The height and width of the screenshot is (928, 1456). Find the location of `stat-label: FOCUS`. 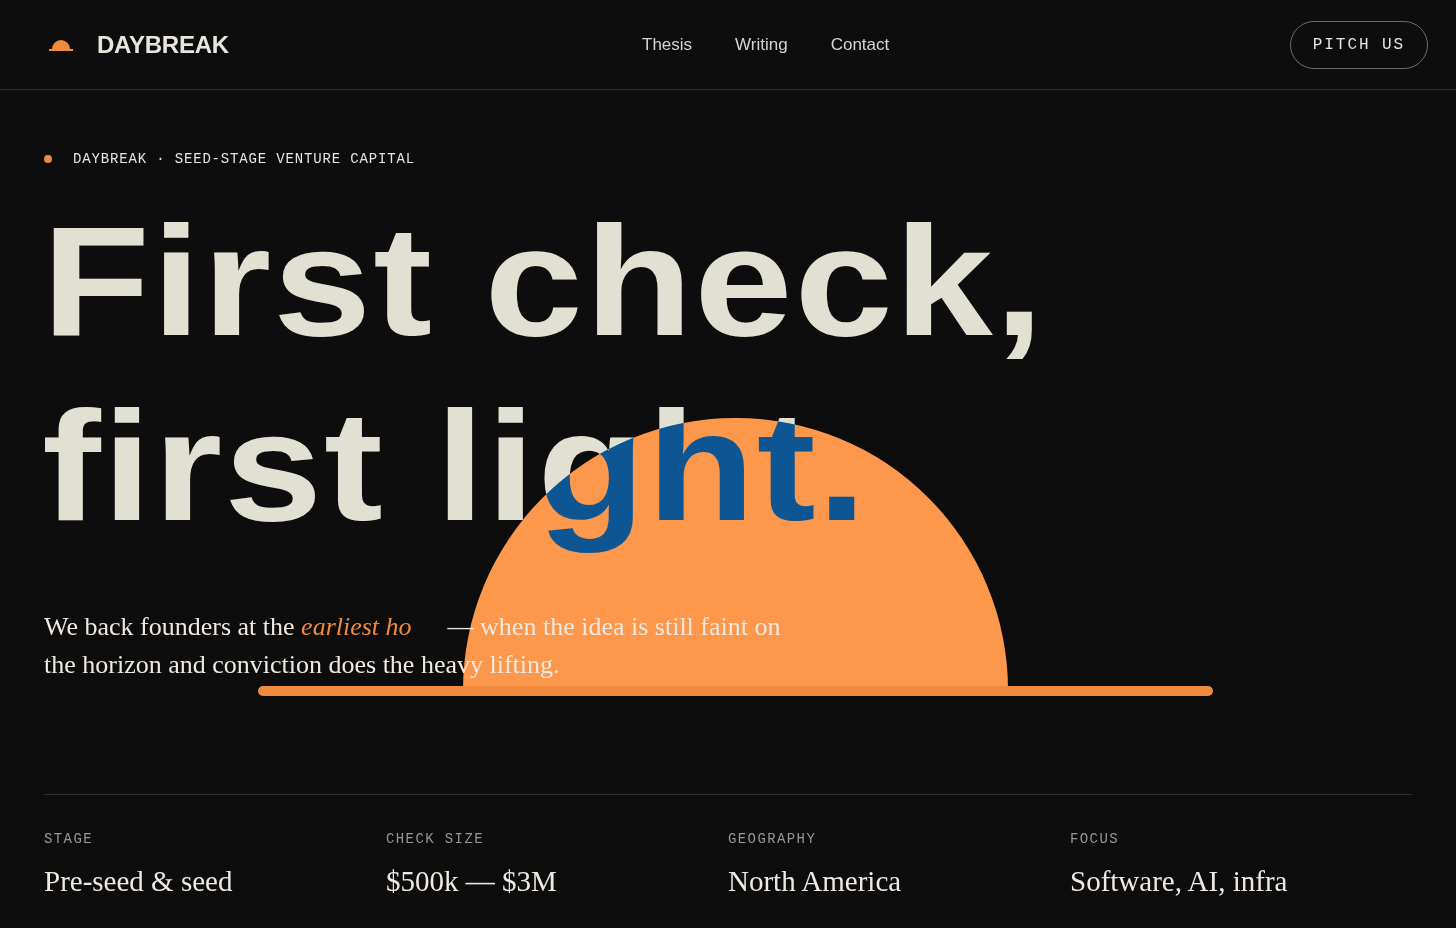

stat-label: FOCUS is located at coordinates (1095, 839).